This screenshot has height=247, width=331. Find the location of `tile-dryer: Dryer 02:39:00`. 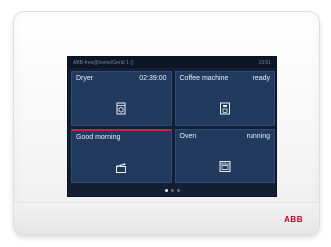

tile-dryer: Dryer 02:39:00 is located at coordinates (121, 98).